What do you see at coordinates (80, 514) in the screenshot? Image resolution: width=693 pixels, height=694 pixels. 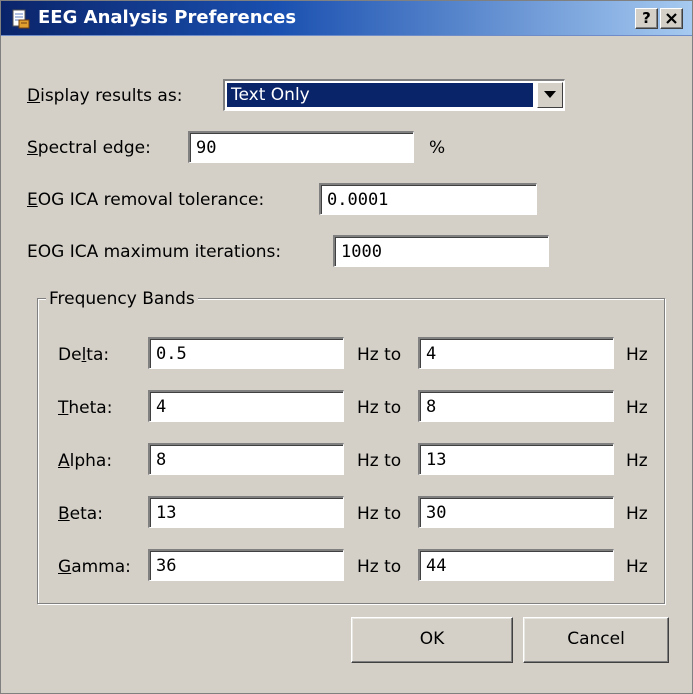 I see `band-label-beta: Beta:` at bounding box center [80, 514].